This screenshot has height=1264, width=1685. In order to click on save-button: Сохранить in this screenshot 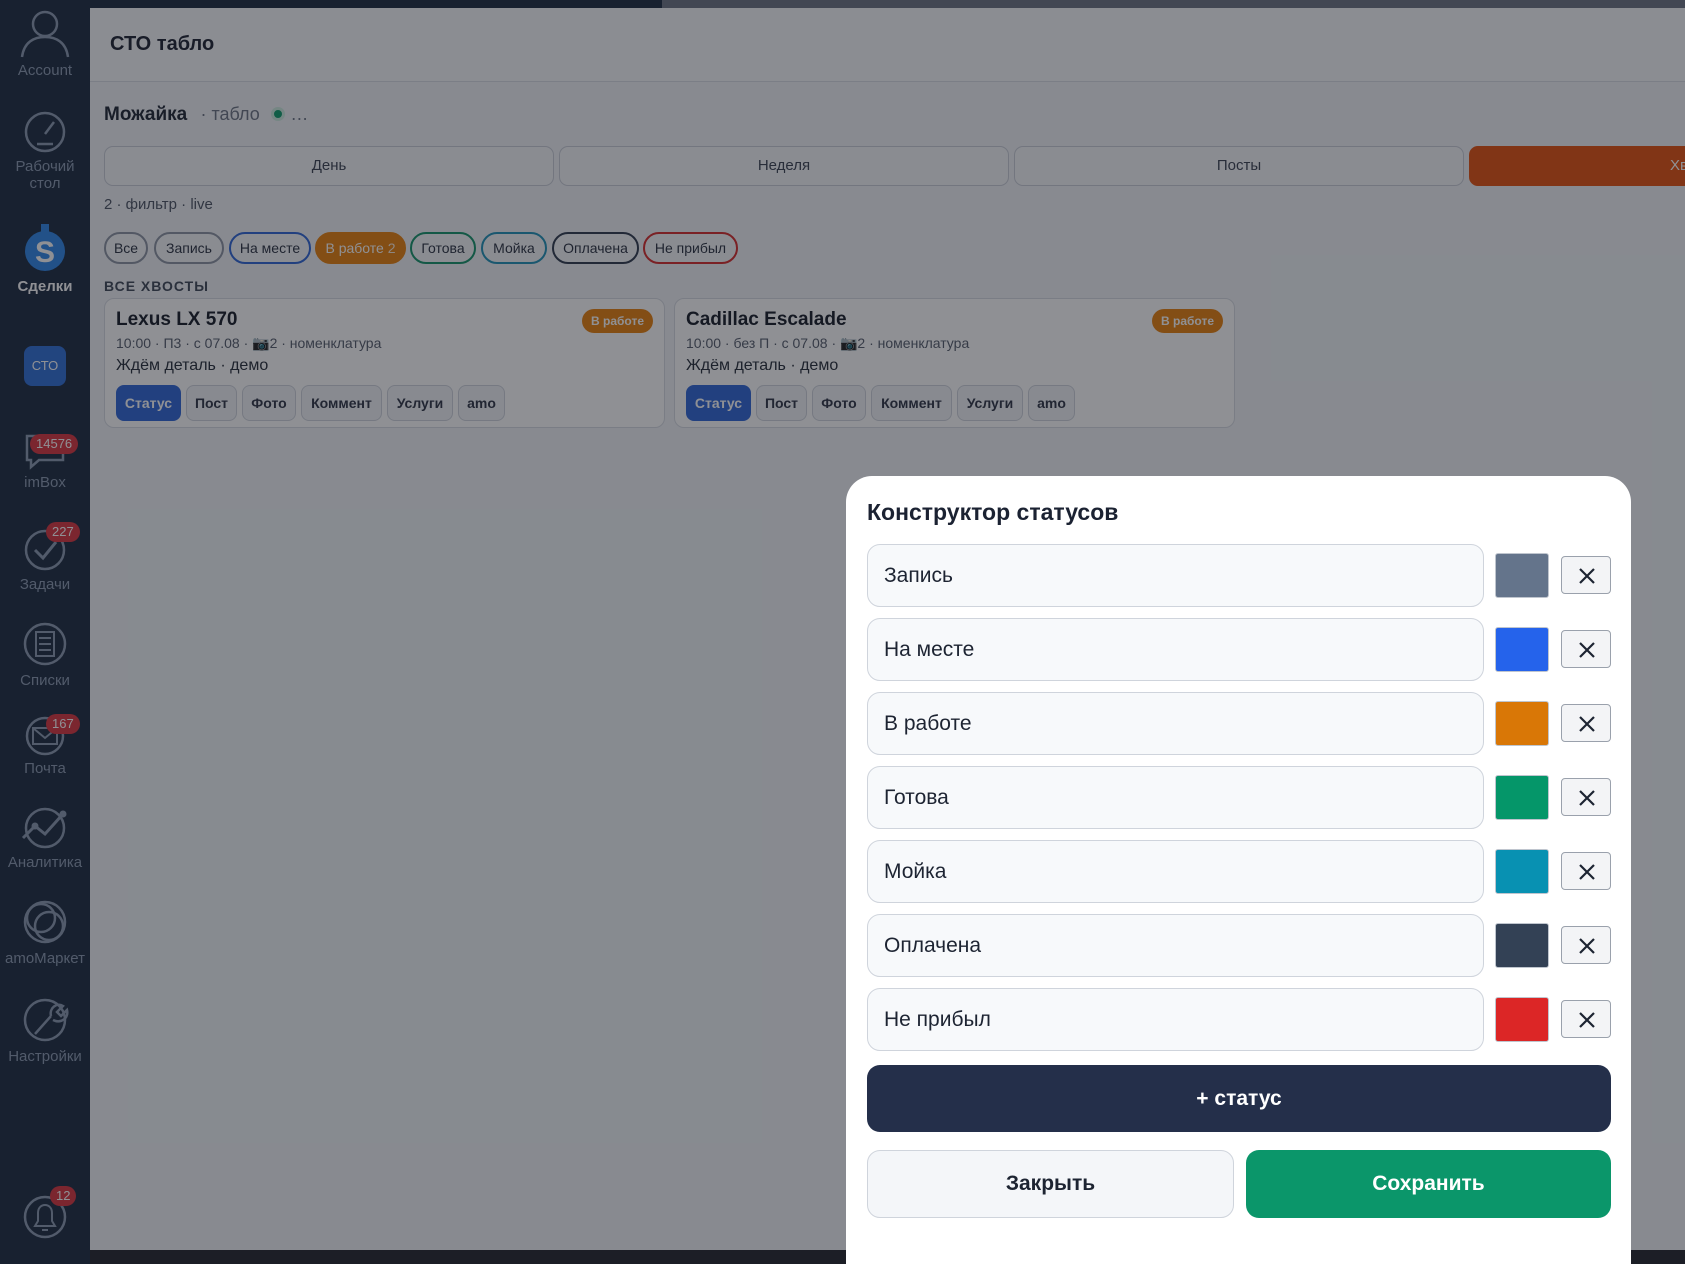, I will do `click(1428, 1184)`.